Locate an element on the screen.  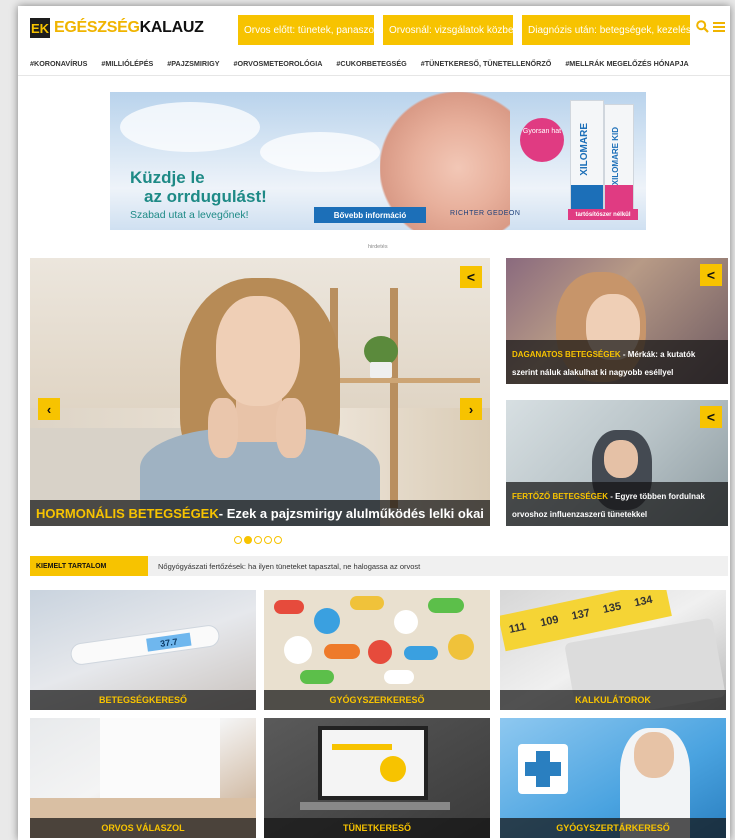
tag-link: #PAJZSMIRIGY is located at coordinates (193, 63).